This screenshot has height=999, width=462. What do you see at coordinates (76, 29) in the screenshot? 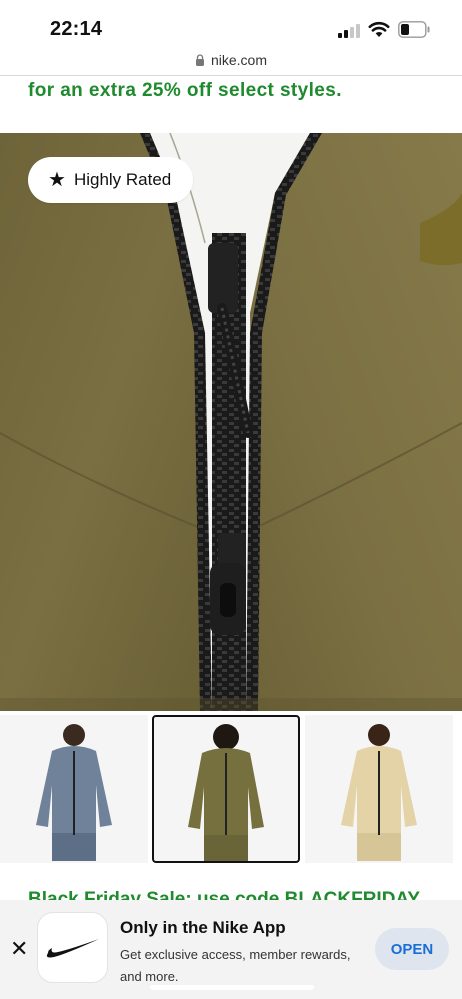
I see `status-time: 22:14` at bounding box center [76, 29].